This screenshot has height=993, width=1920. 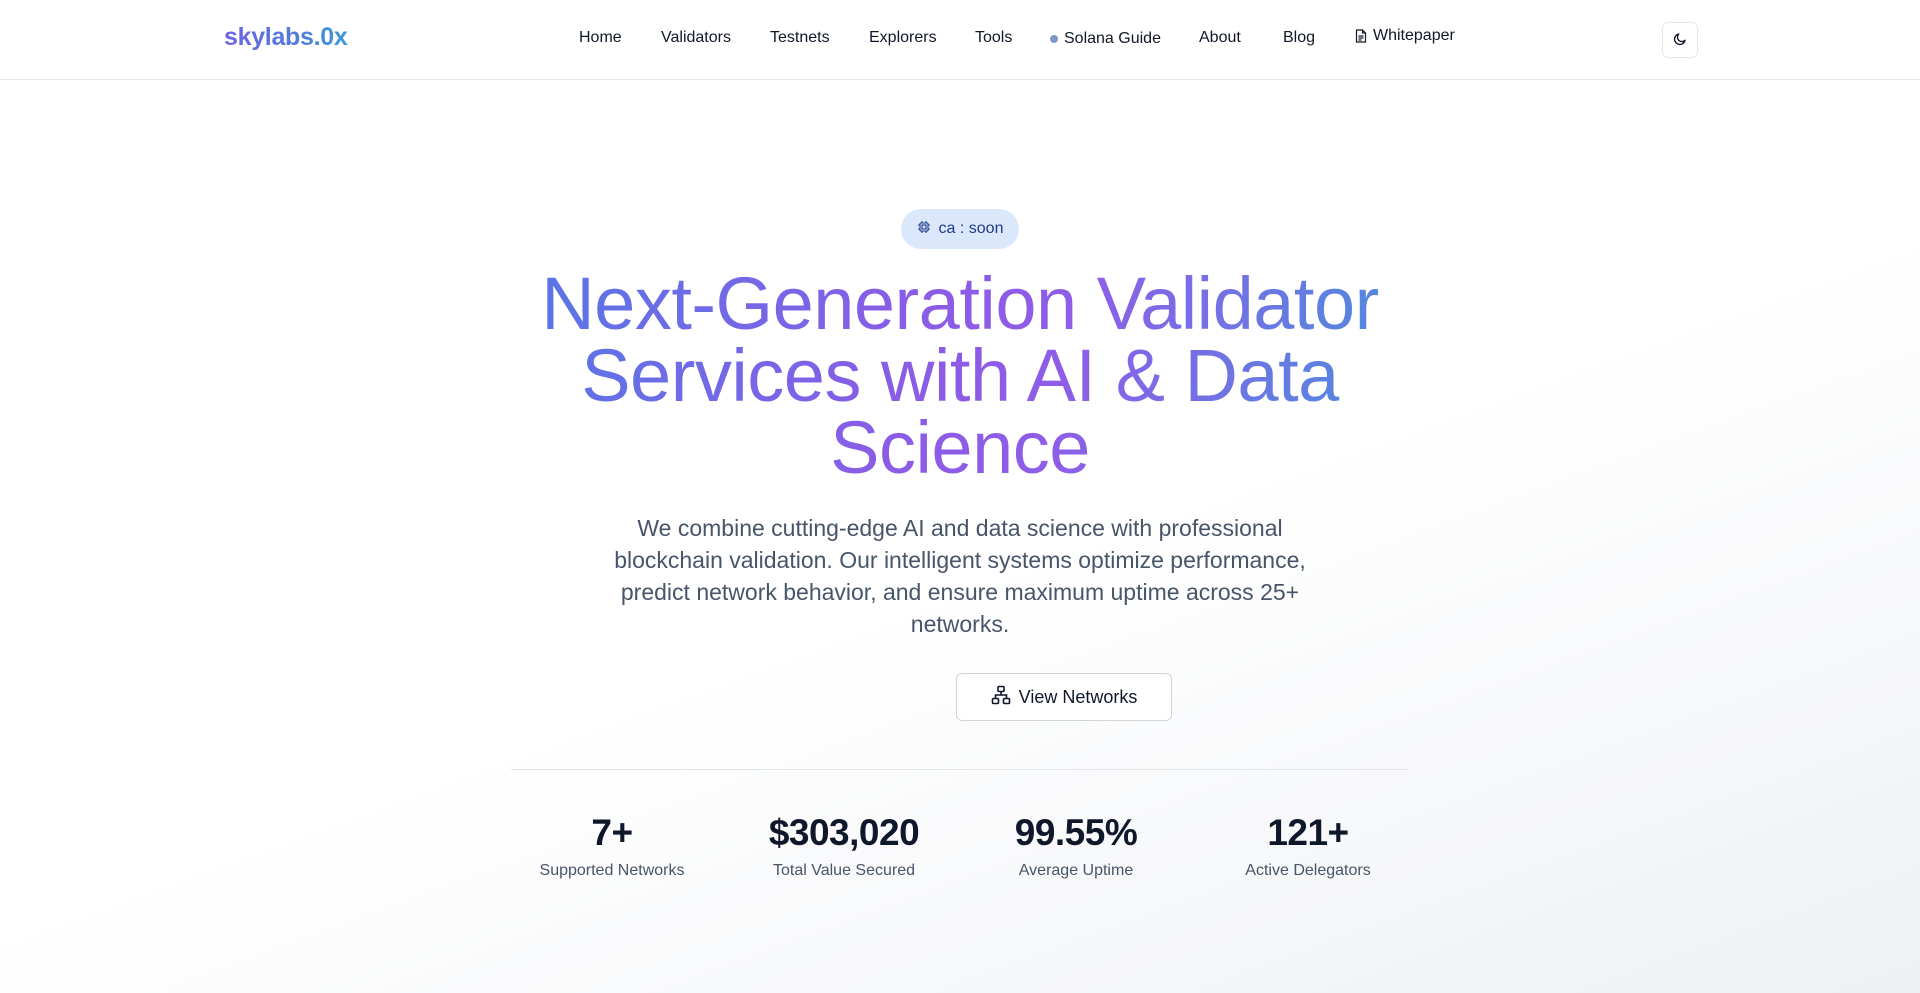 What do you see at coordinates (960, 769) in the screenshot?
I see `section-divider` at bounding box center [960, 769].